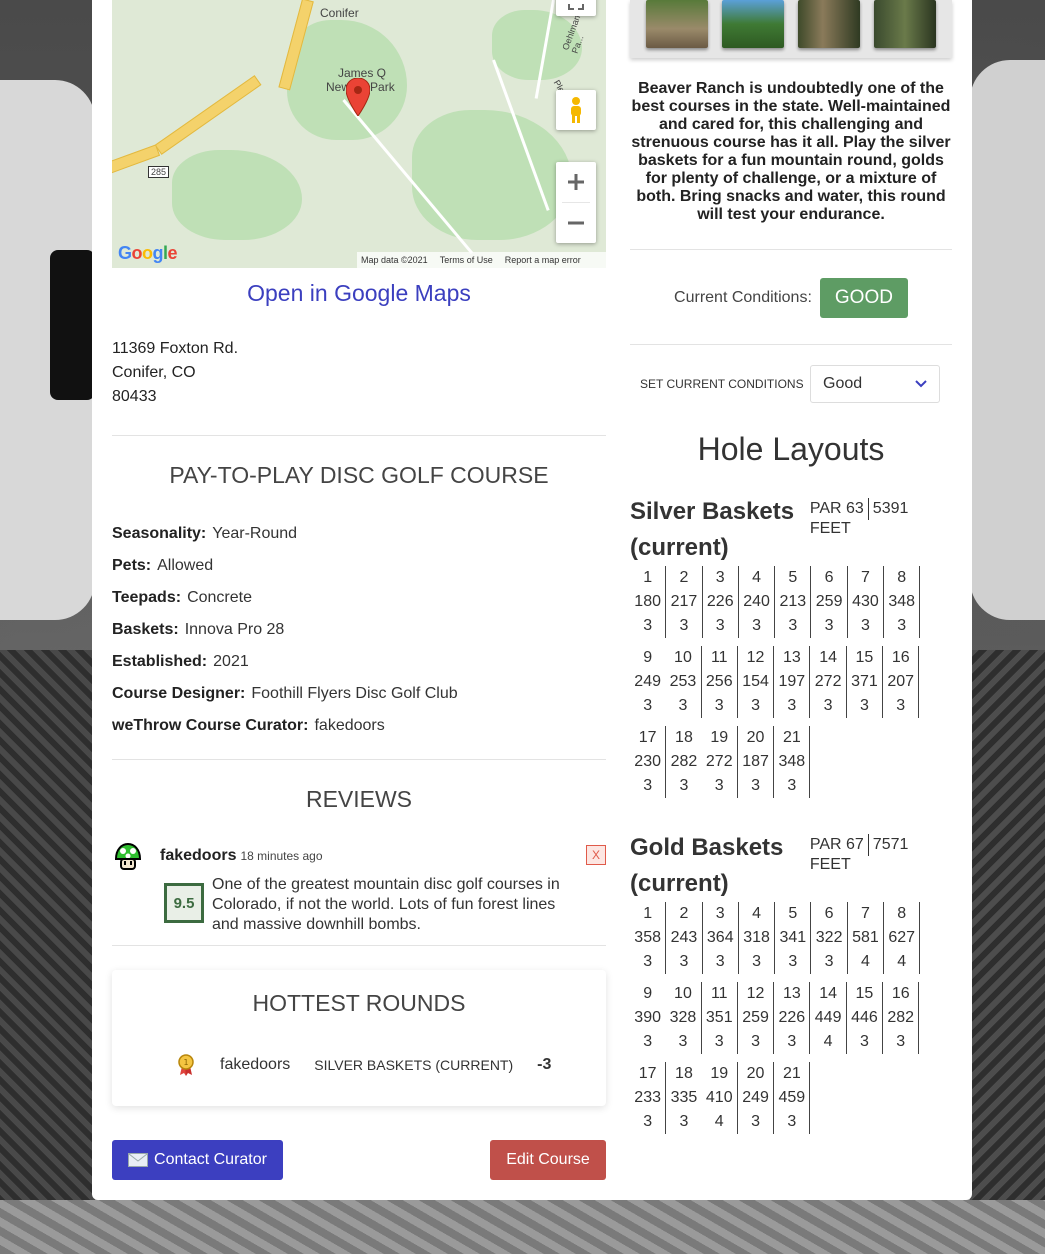  Describe the element at coordinates (755, 737) in the screenshot. I see `hole-number: 20` at that location.